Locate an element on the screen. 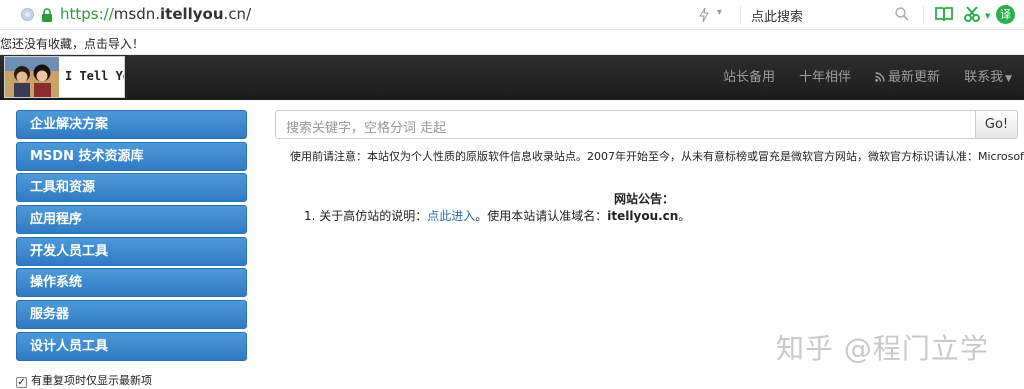  nav-link-latest-updates: 最新更新 is located at coordinates (907, 77).